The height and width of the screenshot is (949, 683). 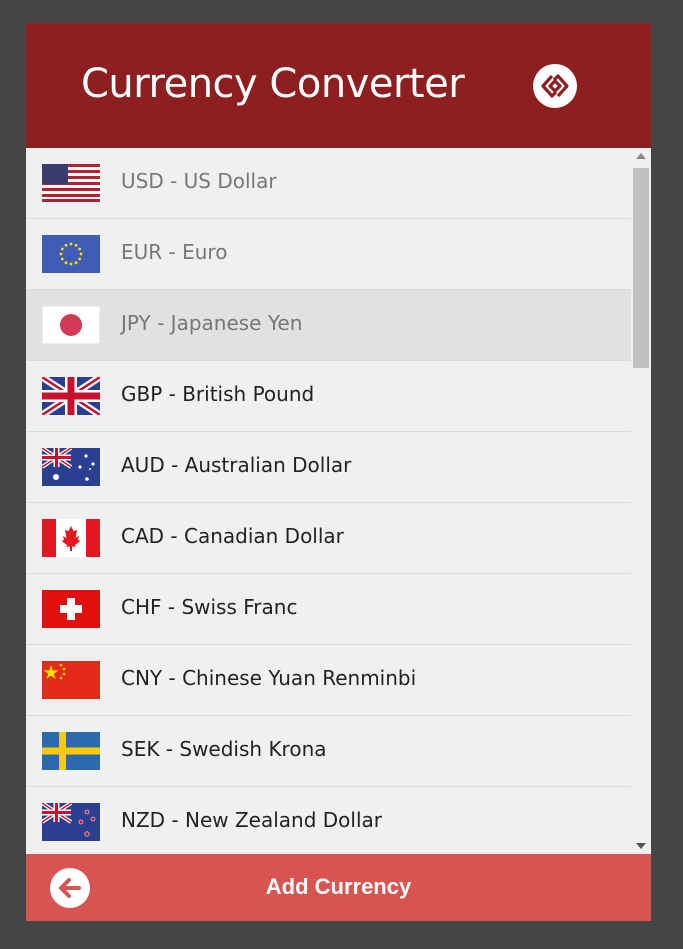 What do you see at coordinates (328, 325) in the screenshot?
I see `currency-row-jpy: JPY - Japanese Yen` at bounding box center [328, 325].